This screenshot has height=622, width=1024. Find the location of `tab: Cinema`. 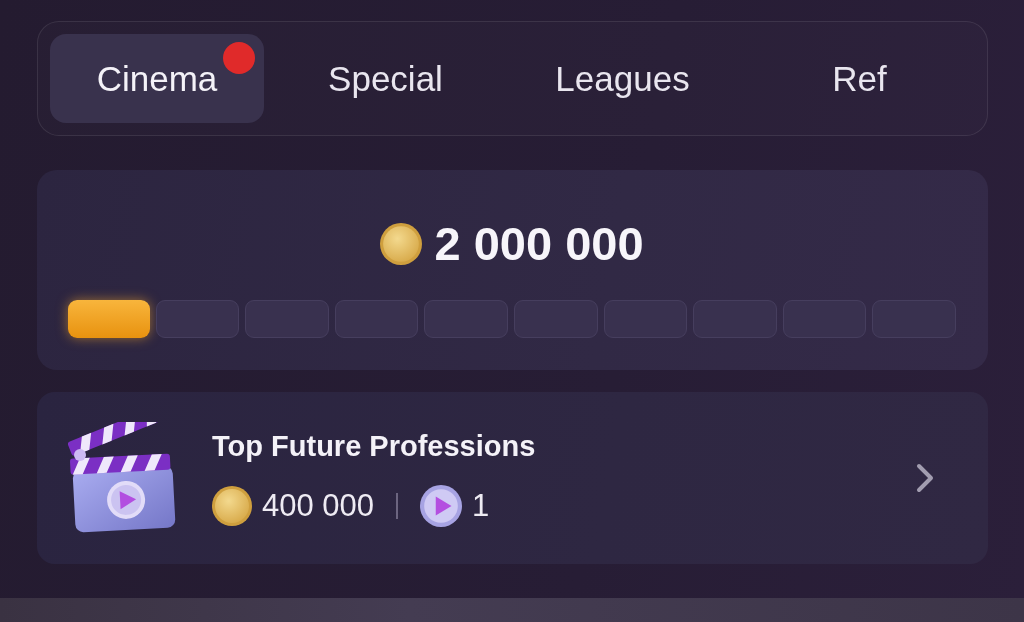

tab: Cinema is located at coordinates (157, 78).